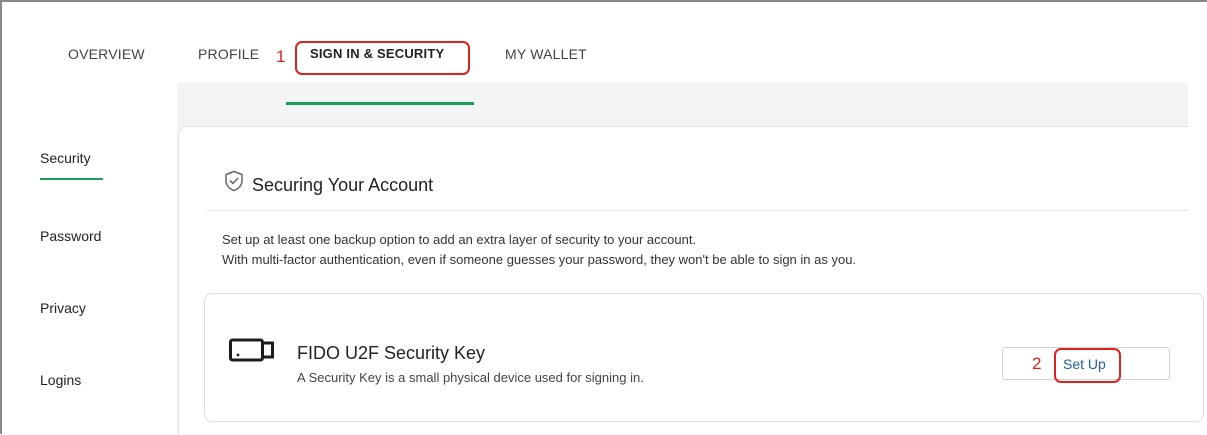 The width and height of the screenshot is (1207, 435). I want to click on tab-my-wallet: MY WALLET, so click(546, 54).